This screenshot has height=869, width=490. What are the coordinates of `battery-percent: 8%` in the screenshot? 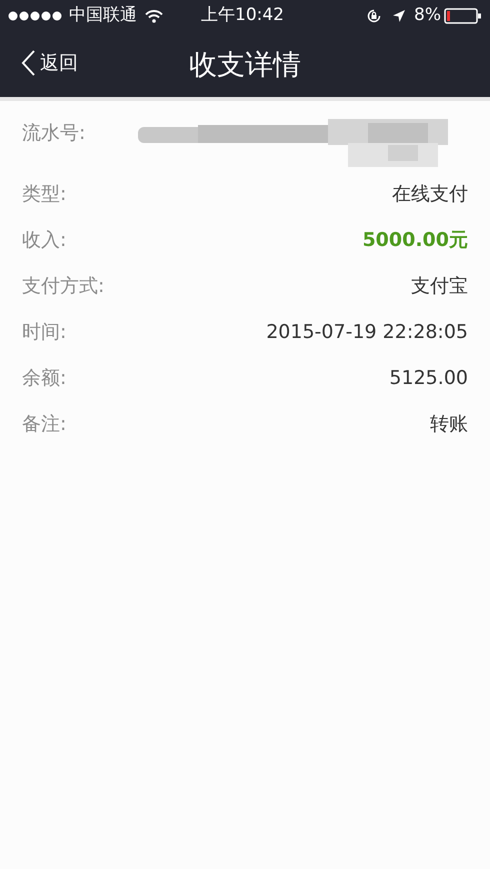 It's located at (427, 16).